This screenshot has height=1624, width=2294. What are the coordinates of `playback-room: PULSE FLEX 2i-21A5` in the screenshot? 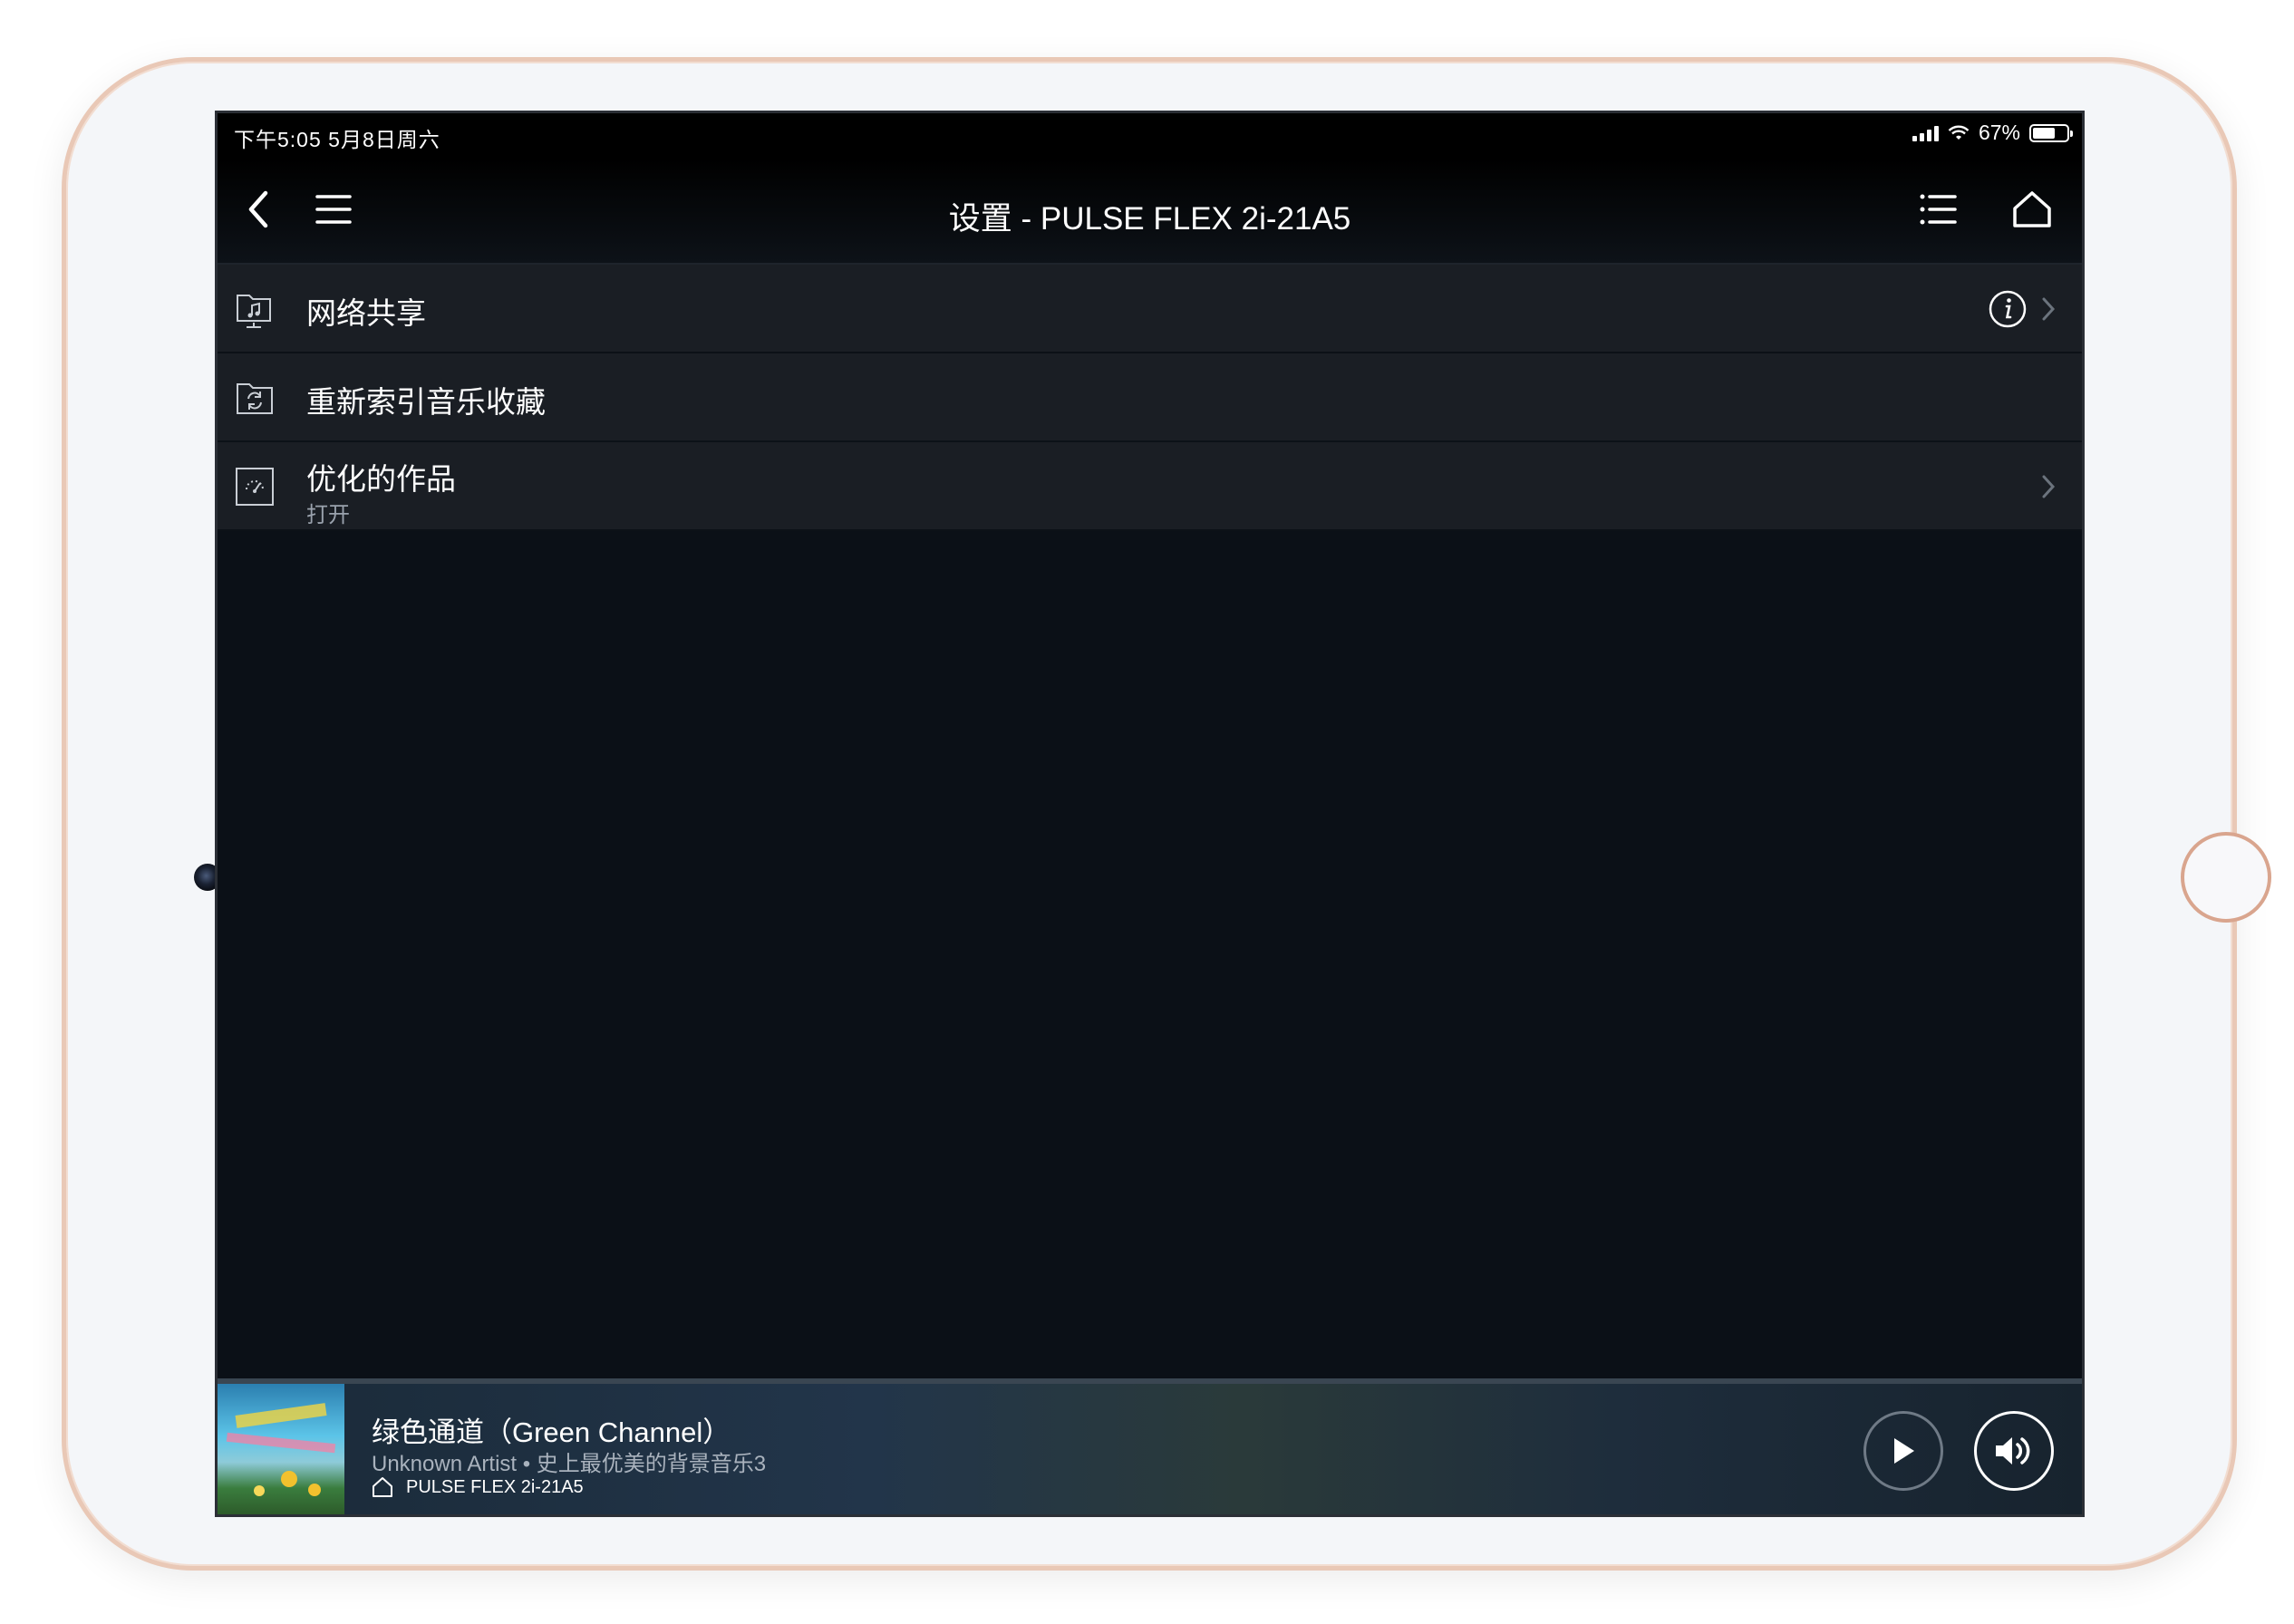 It's located at (478, 1487).